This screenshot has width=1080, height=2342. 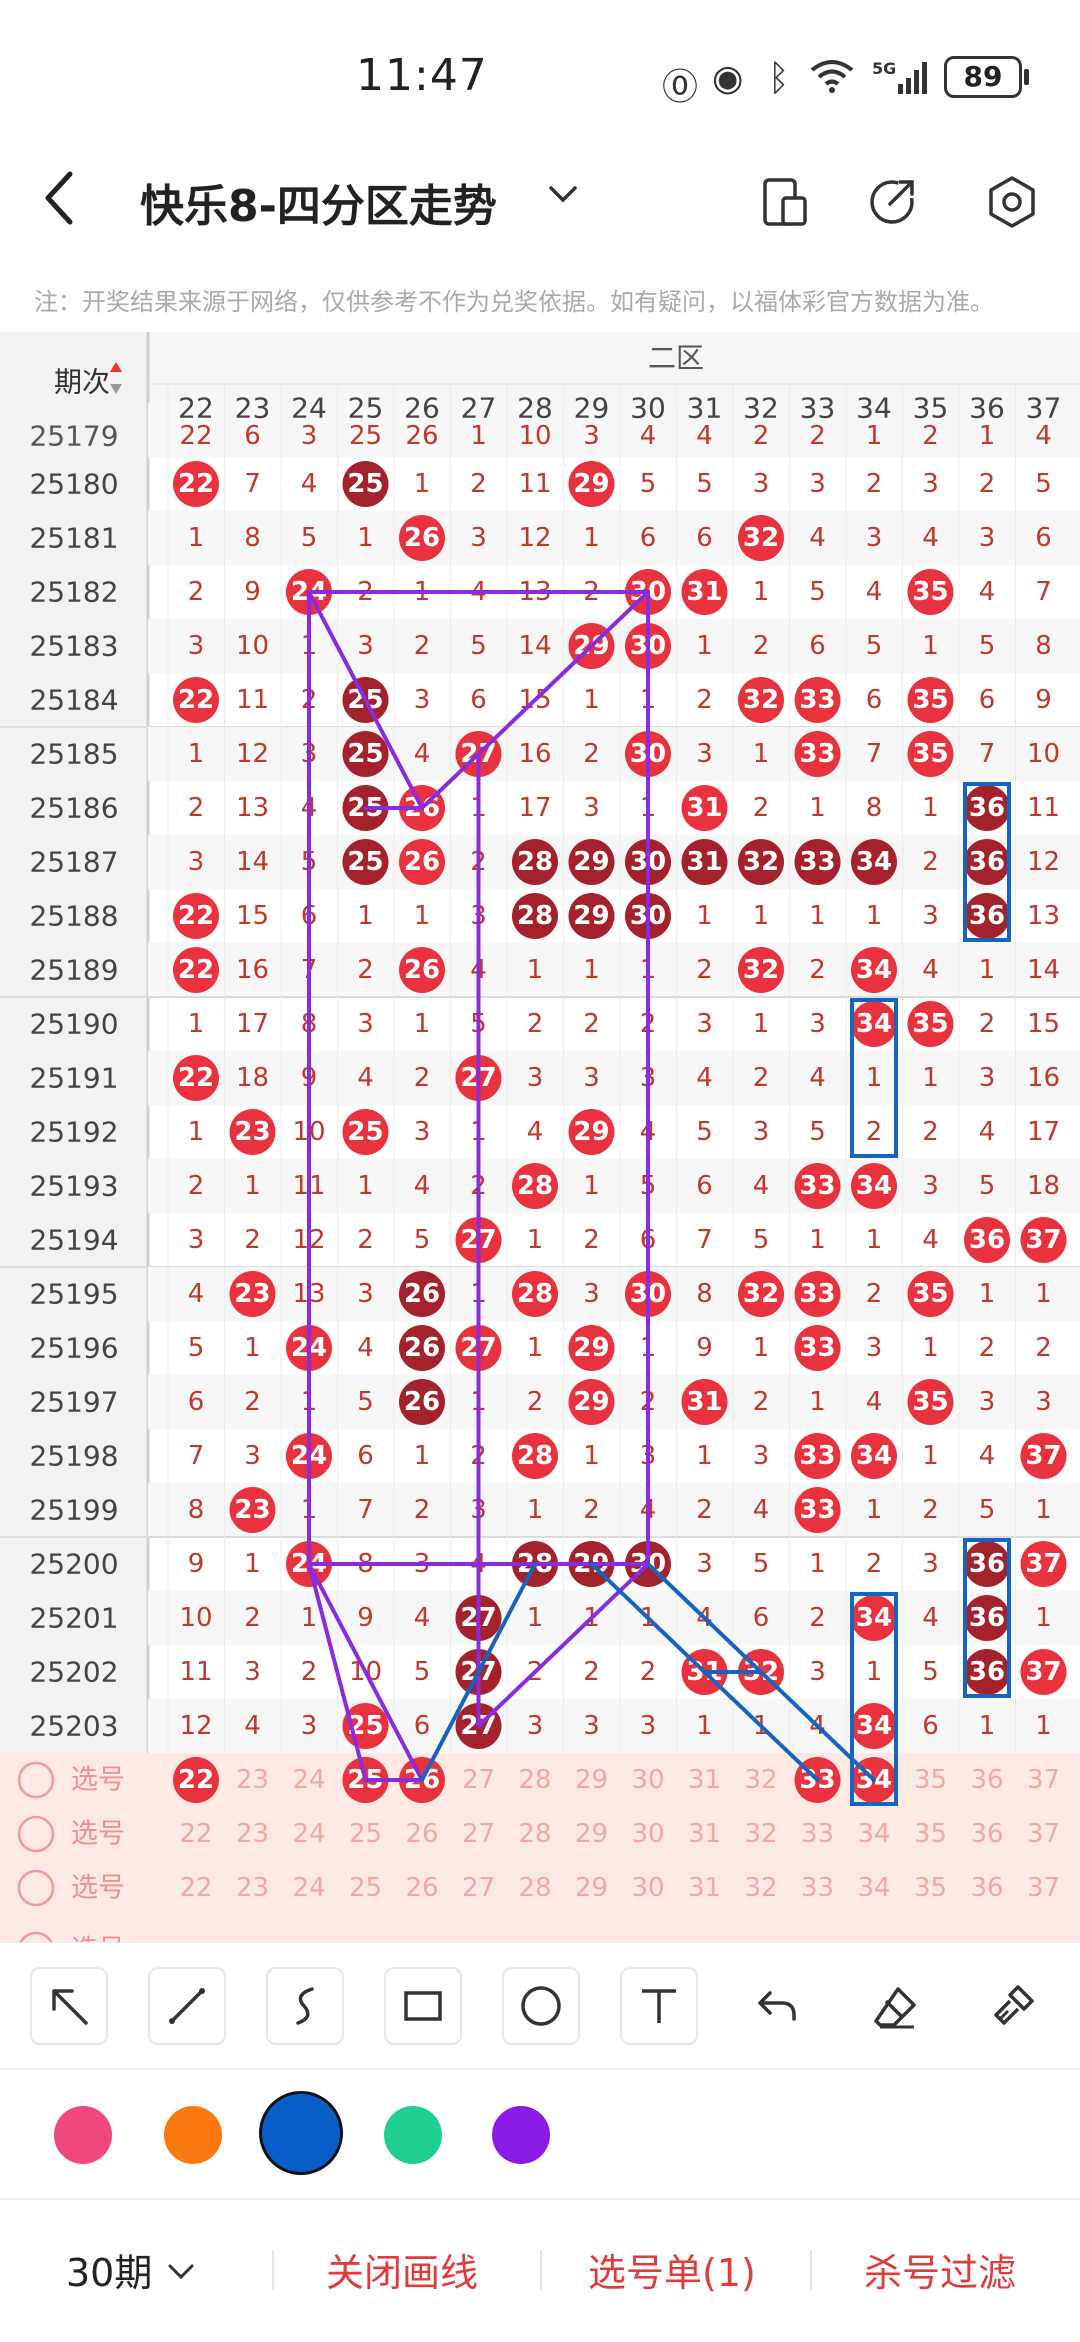 I want to click on hit-number: 22, so click(x=196, y=1078).